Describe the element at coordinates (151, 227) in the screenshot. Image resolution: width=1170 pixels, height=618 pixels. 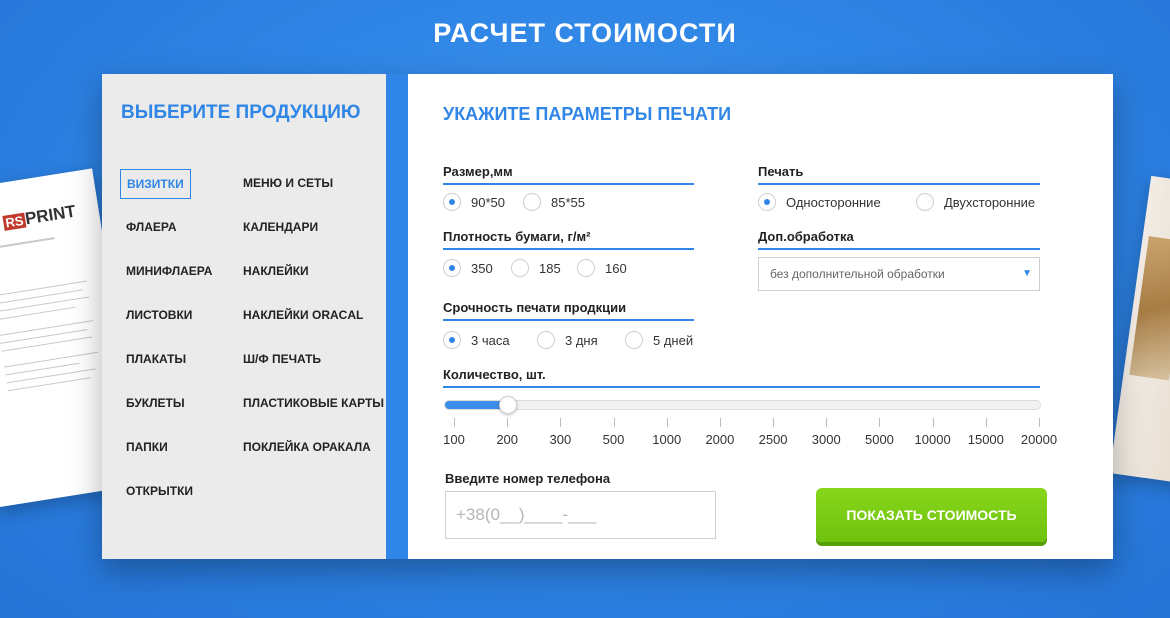
I see `product-item: ФЛАЕРА` at that location.